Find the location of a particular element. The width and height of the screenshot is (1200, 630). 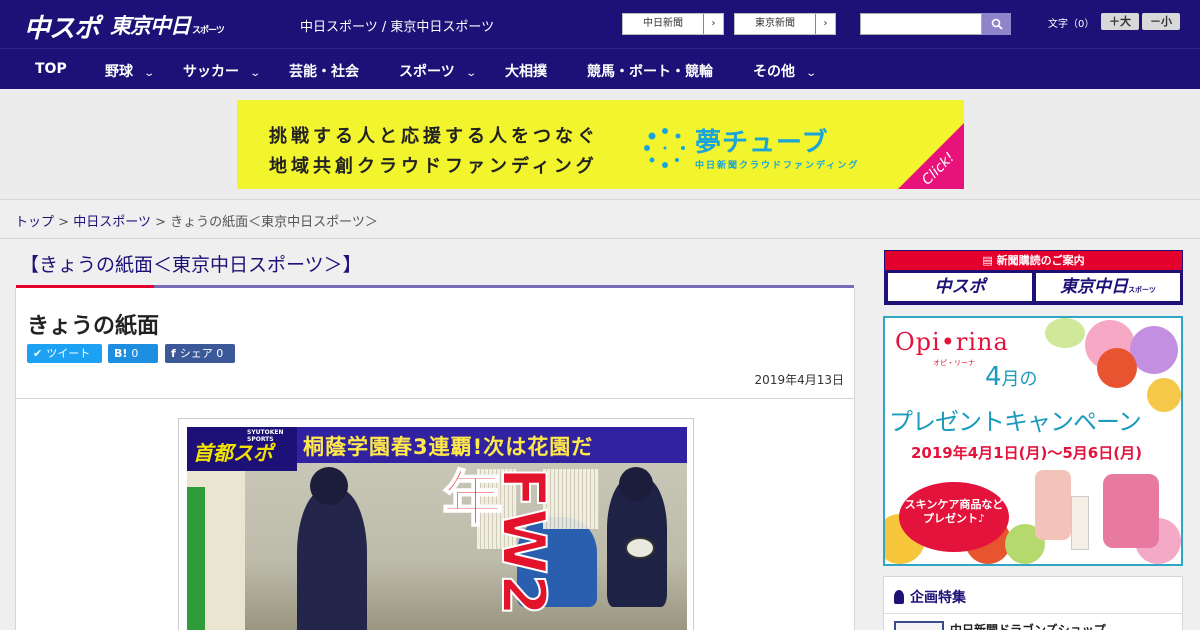

tokyo-chunichi-logo: 東京中日 スポーツ is located at coordinates (167, 25).